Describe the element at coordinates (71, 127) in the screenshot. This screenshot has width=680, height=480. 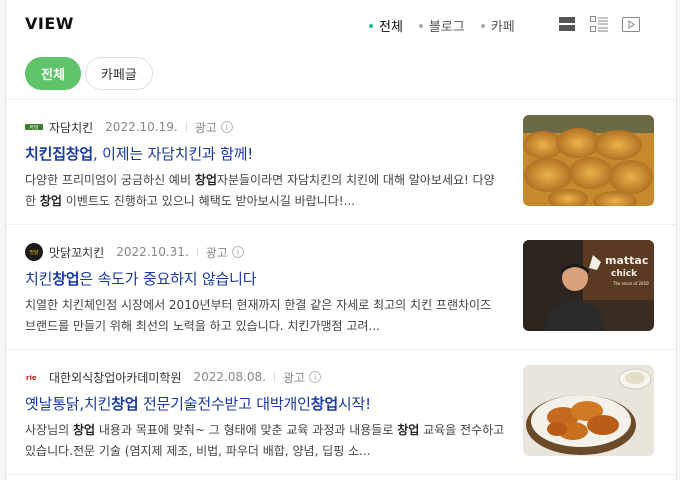
I see `source-name: 자담치킨` at that location.